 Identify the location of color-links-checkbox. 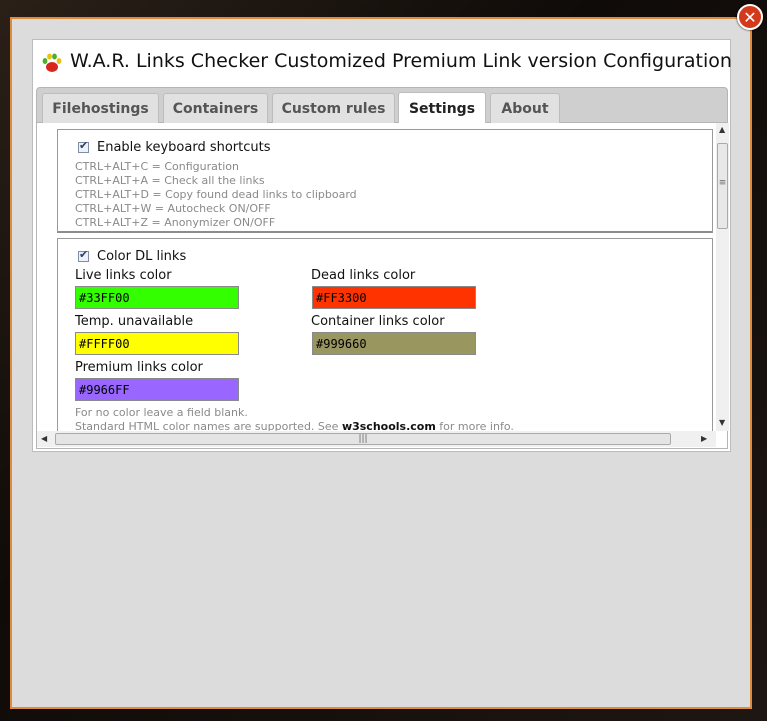
(83, 255).